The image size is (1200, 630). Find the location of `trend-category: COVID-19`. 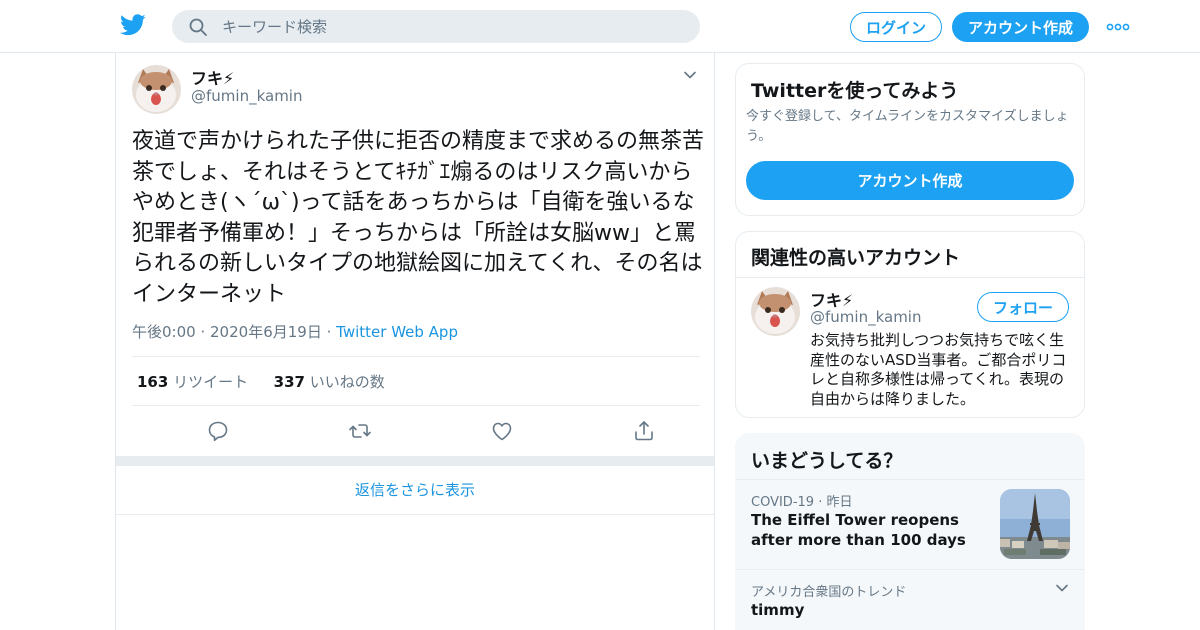

trend-category: COVID-19 is located at coordinates (783, 502).